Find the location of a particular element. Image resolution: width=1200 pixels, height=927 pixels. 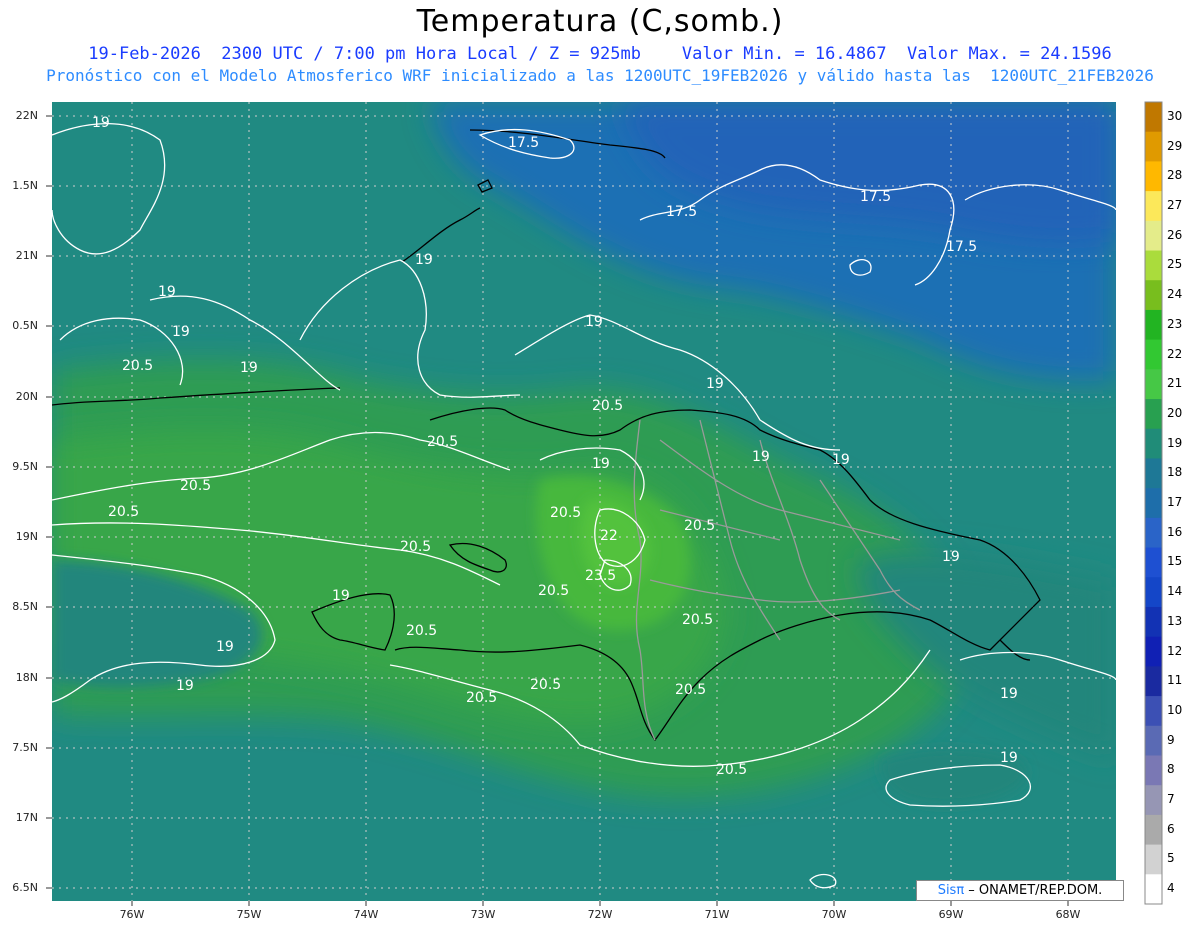

colorbar is located at coordinates (1153, 503).